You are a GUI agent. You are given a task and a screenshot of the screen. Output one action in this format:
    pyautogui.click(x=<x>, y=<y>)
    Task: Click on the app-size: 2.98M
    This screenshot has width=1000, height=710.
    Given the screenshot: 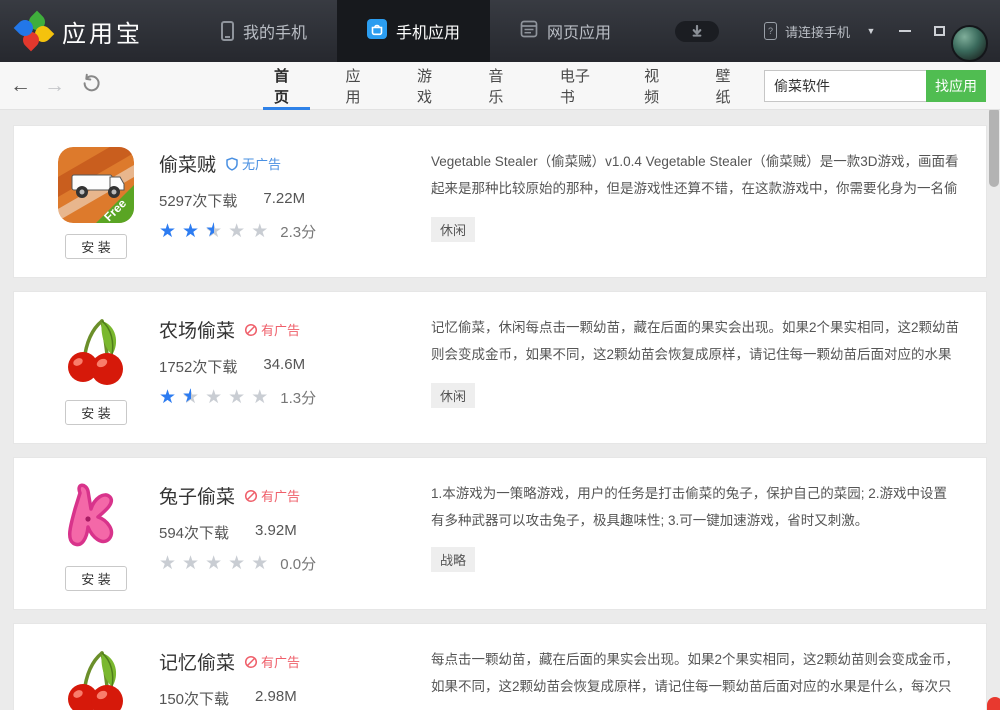 What is the action you would take?
    pyautogui.click(x=276, y=696)
    